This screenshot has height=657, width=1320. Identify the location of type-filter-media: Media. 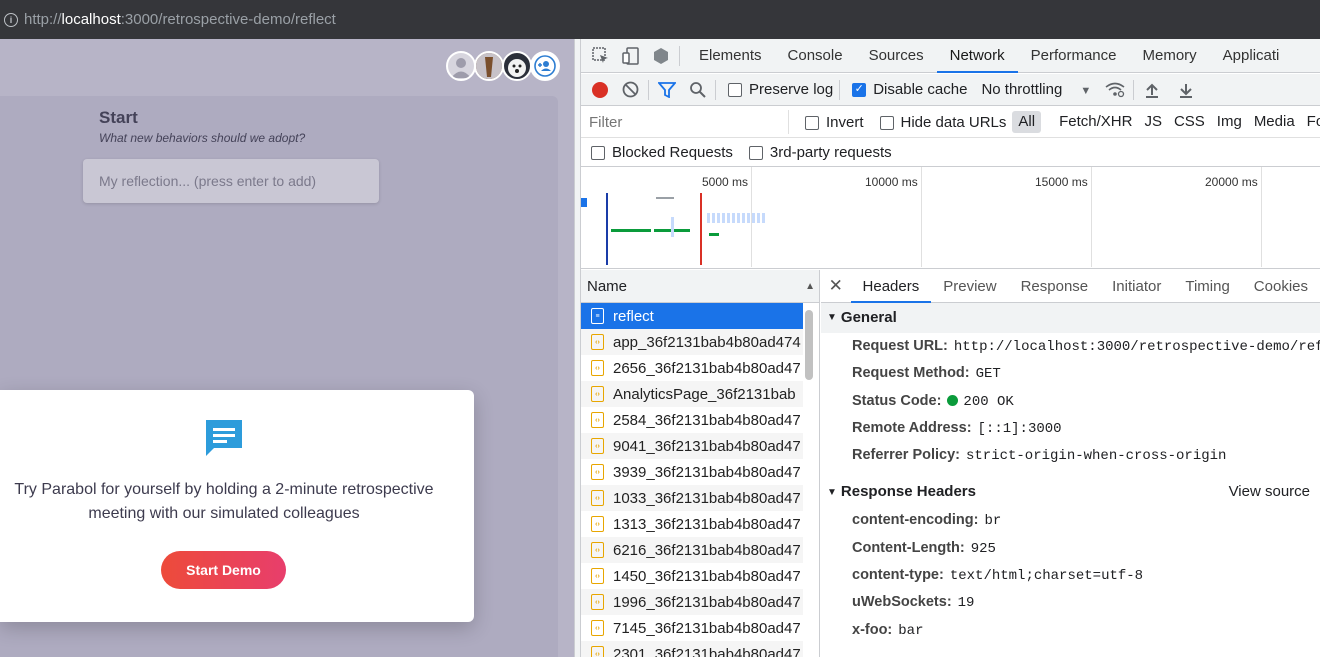
(1274, 122).